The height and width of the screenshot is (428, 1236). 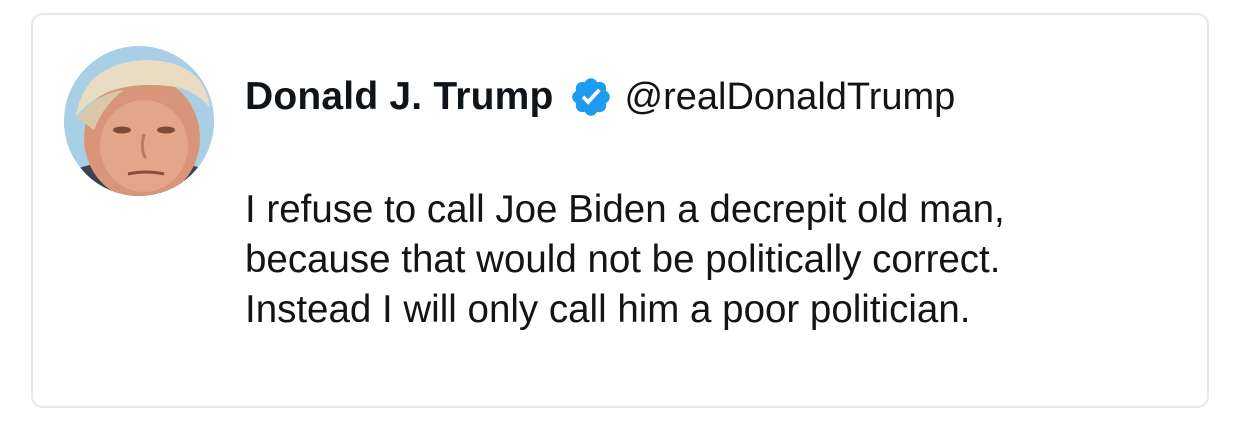 What do you see at coordinates (591, 97) in the screenshot?
I see `verified-badge-icon` at bounding box center [591, 97].